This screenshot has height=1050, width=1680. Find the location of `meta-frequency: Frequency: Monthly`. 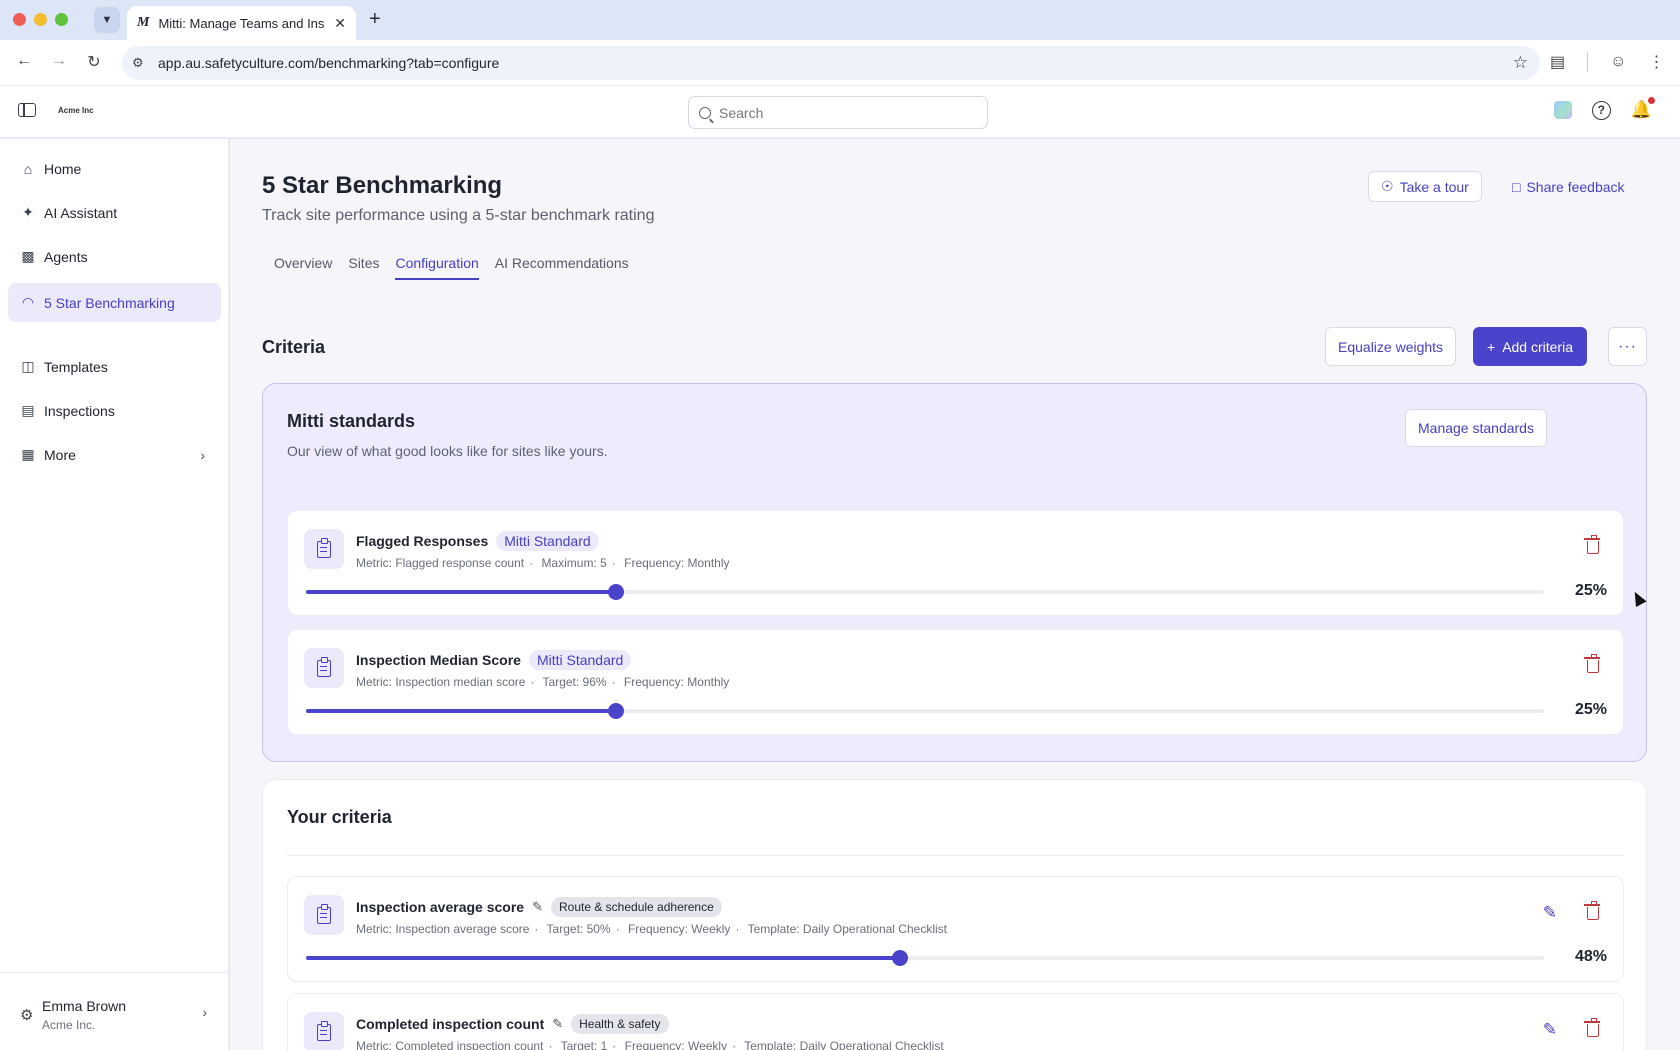

meta-frequency: Frequency: Monthly is located at coordinates (676, 682).